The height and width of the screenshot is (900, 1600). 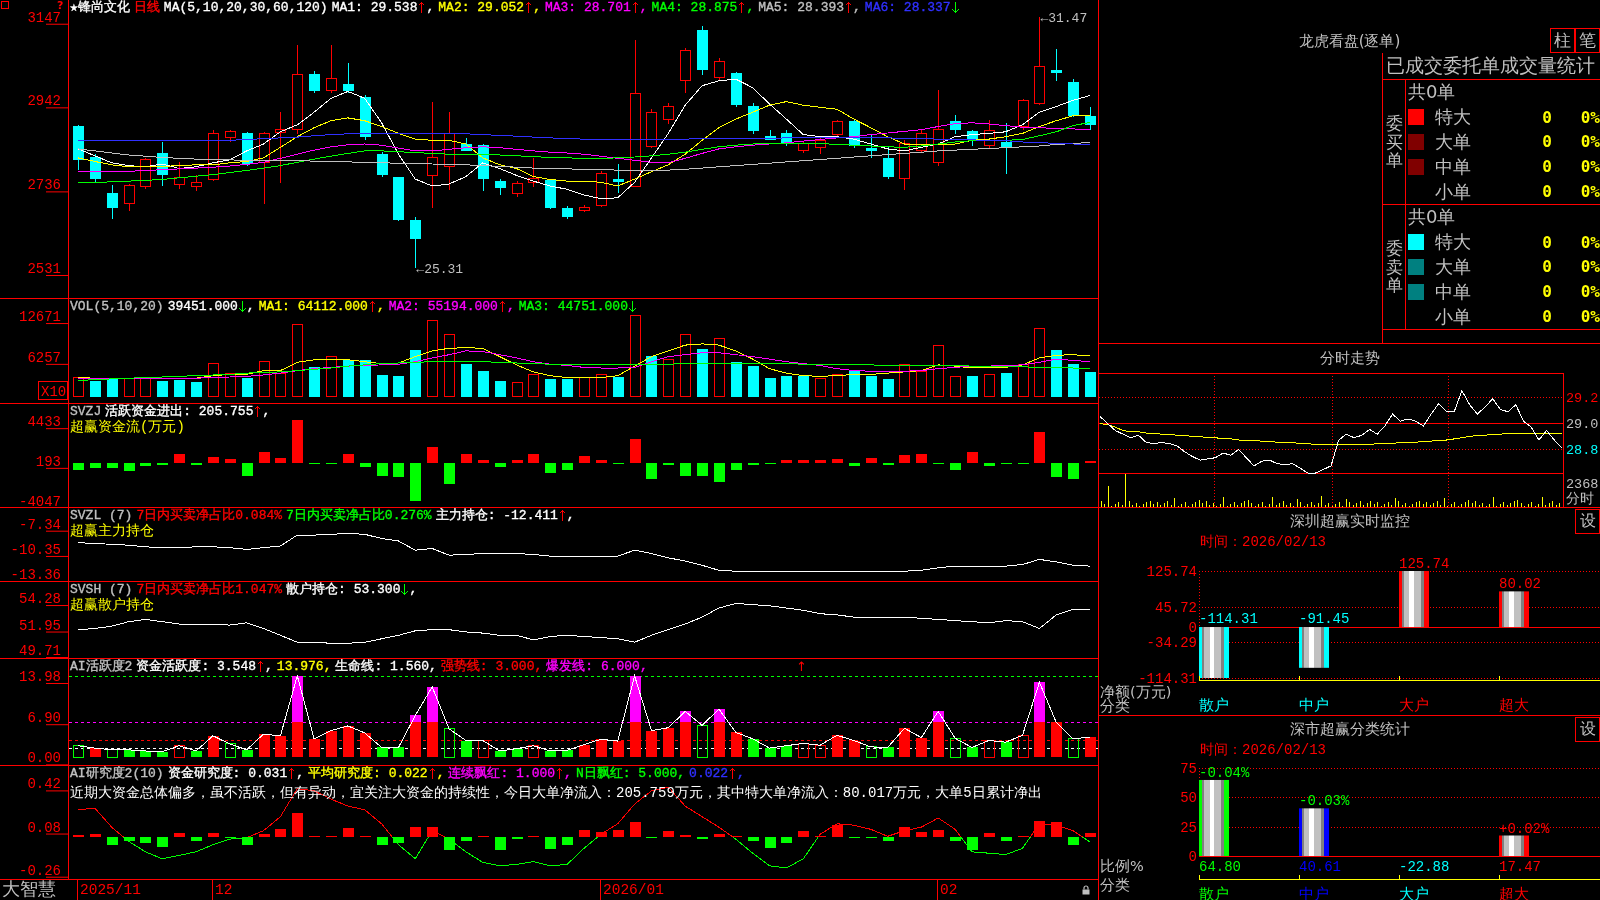 I want to click on view-toggle-button: 笔, so click(x=1587, y=40).